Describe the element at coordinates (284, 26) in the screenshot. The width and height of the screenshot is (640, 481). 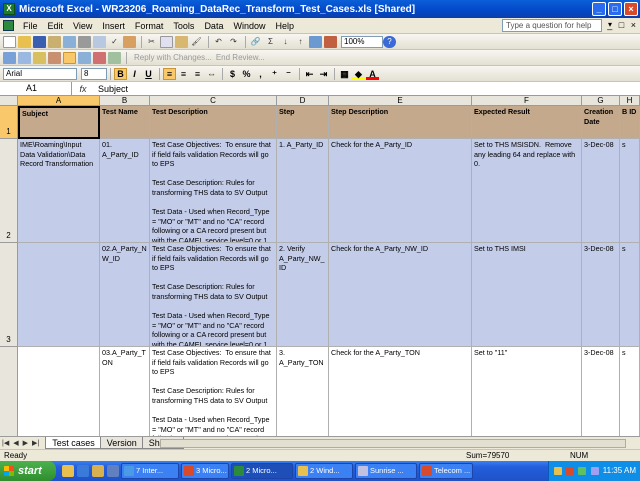
I see `menu-help: Help` at that location.